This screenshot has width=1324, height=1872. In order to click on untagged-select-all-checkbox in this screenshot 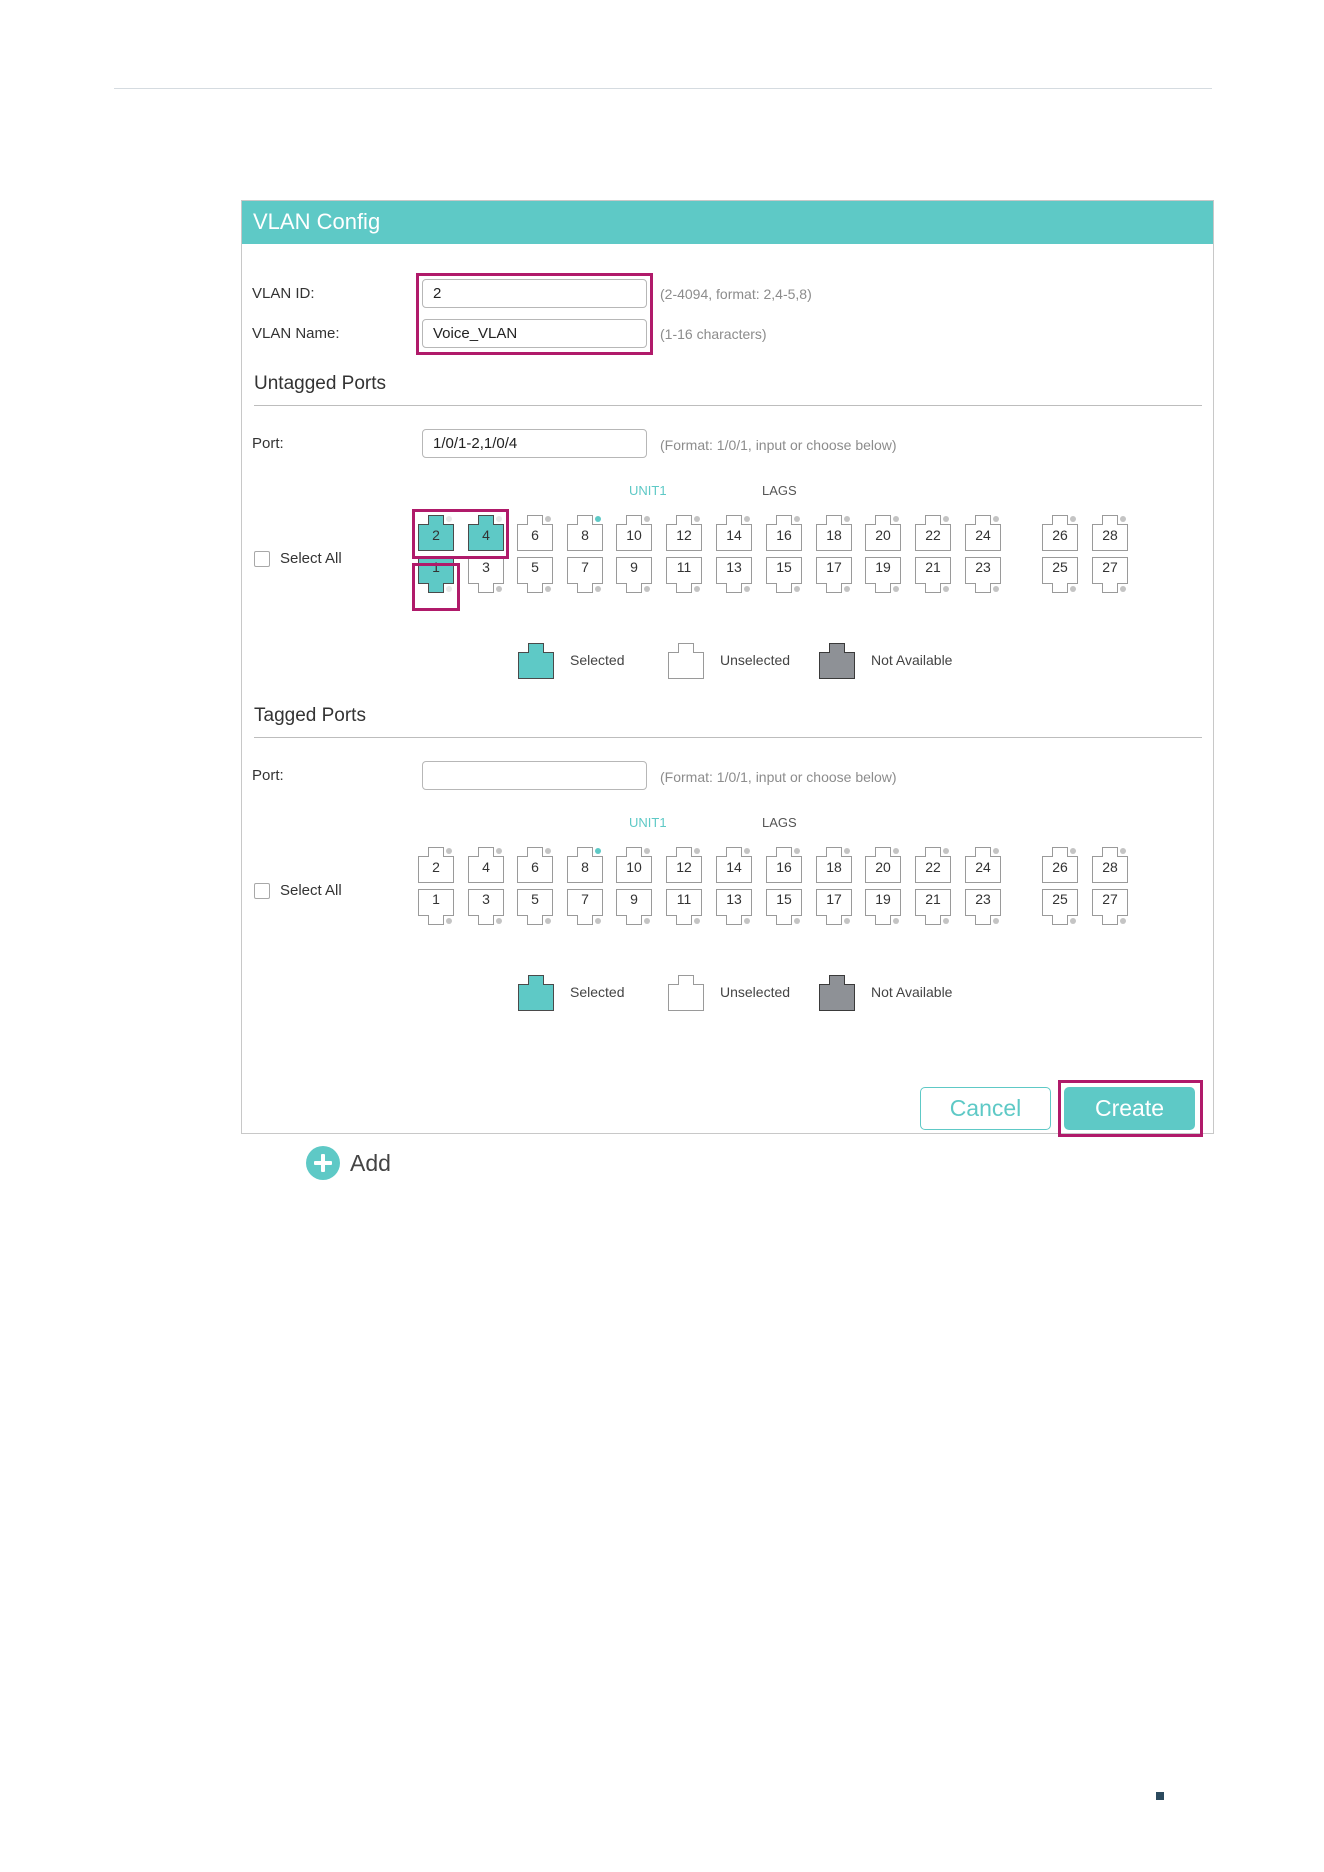, I will do `click(262, 558)`.